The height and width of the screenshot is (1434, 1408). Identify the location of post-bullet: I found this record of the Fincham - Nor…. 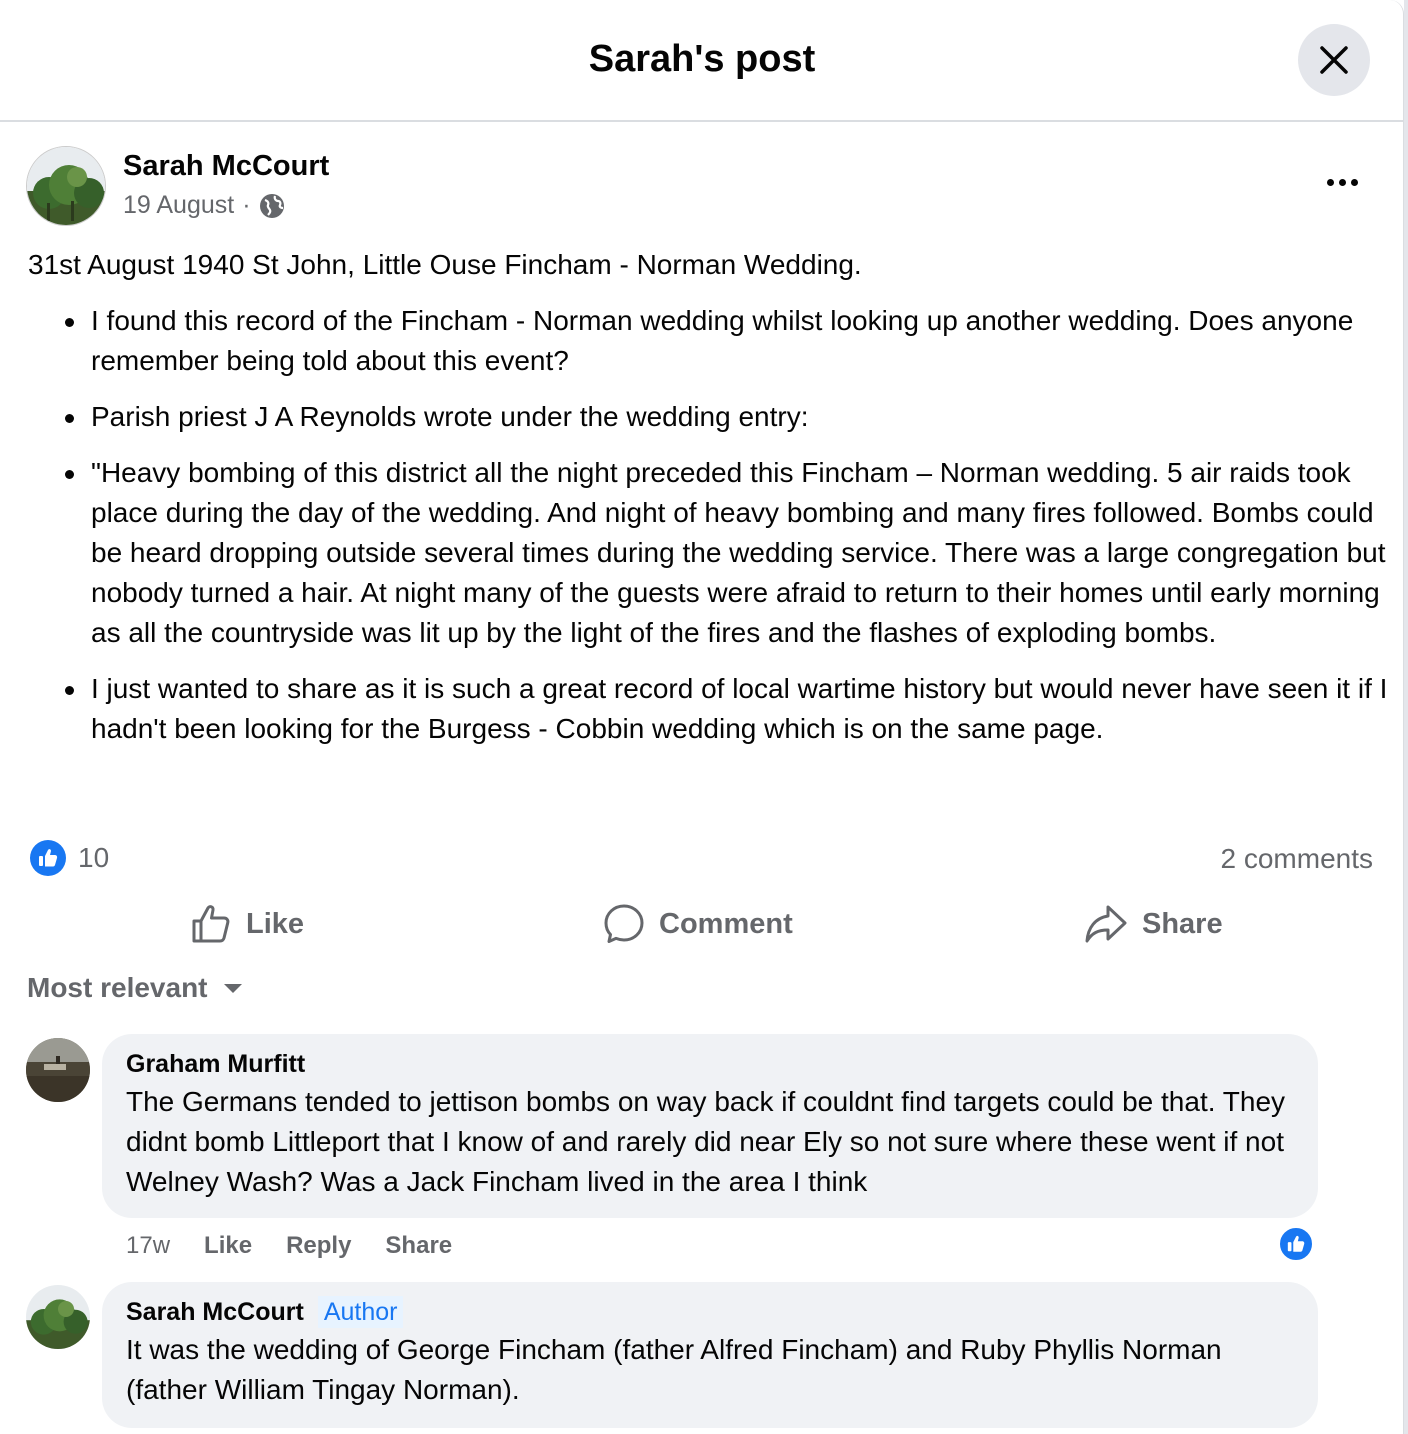
(708, 341).